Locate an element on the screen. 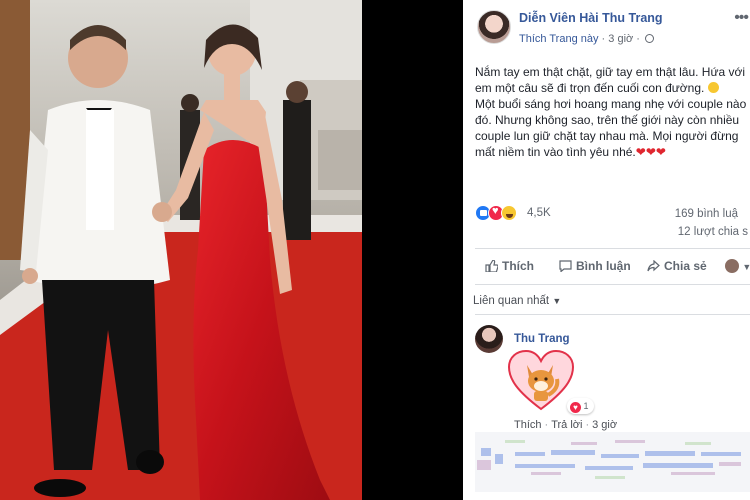  commenter-name: Thu Trang is located at coordinates (542, 339).